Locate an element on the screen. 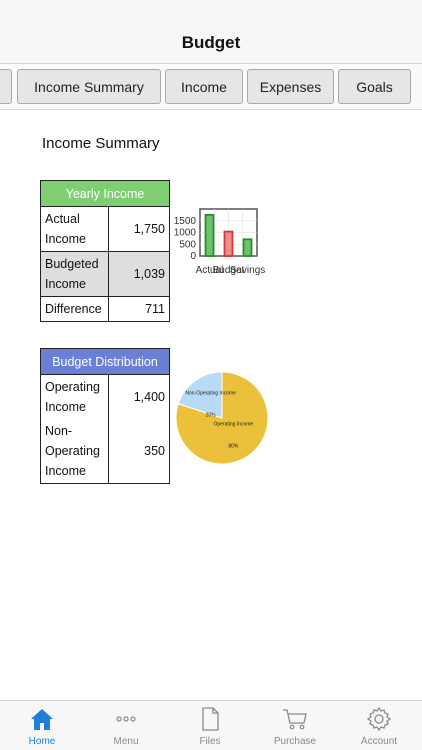 The width and height of the screenshot is (422, 750). table-row: Non-Operating Income 350 is located at coordinates (105, 451).